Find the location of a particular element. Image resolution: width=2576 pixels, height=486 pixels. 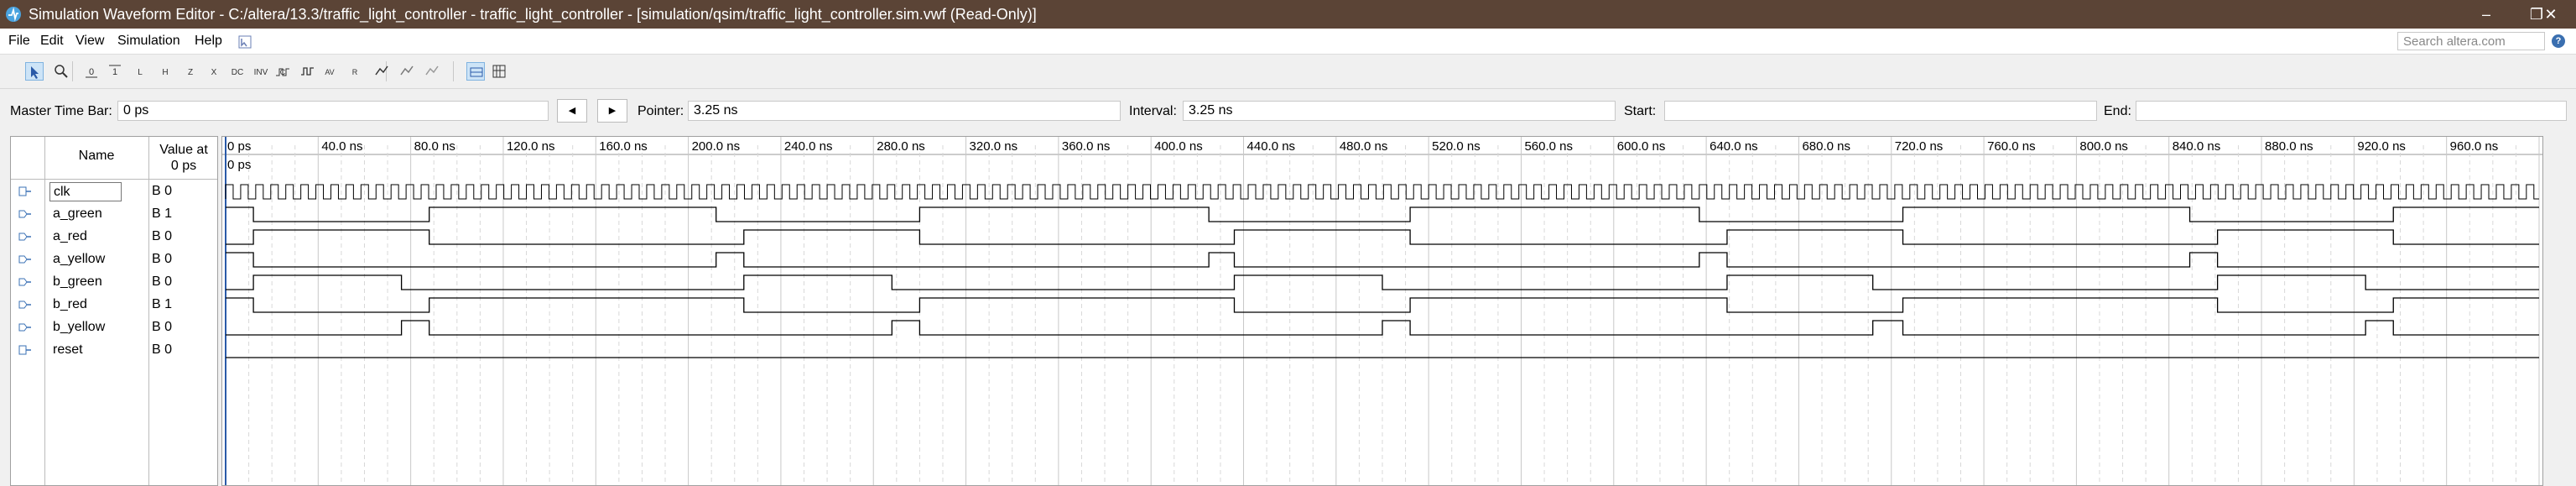

zoom-tool-icon is located at coordinates (61, 71).